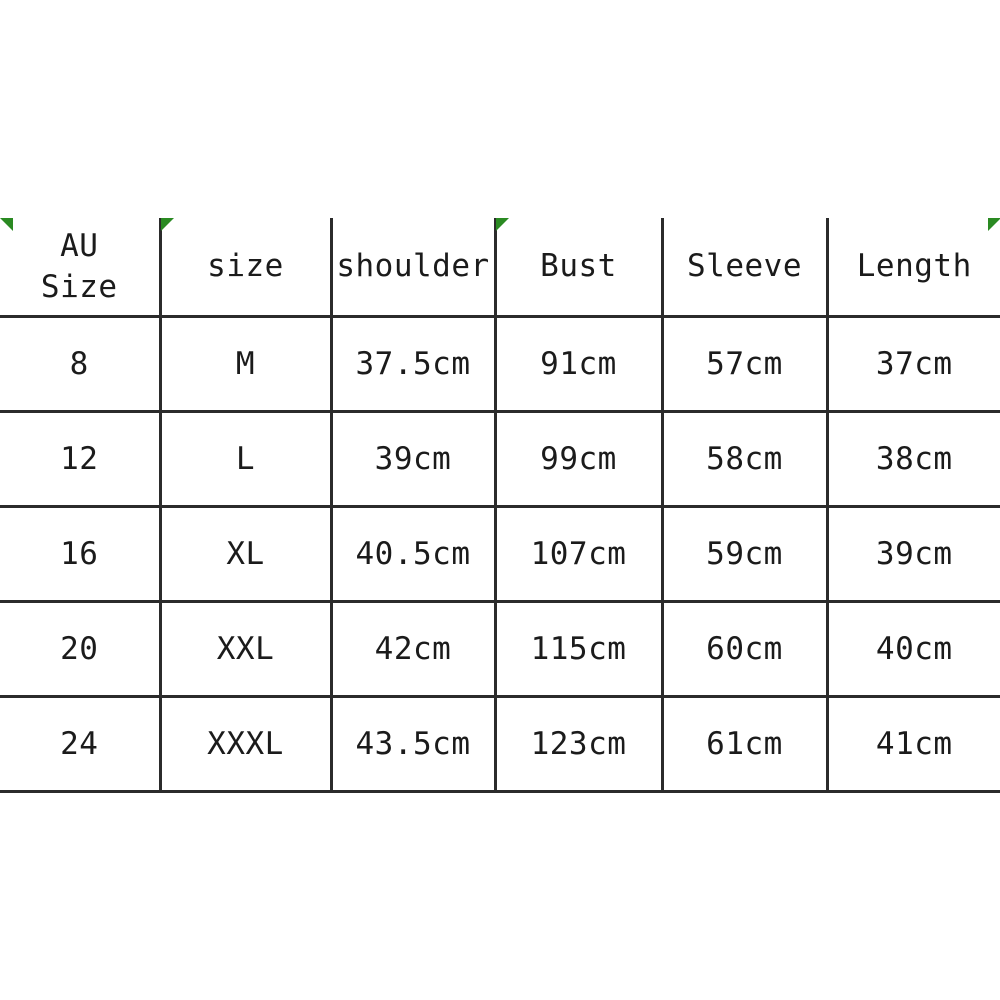 This screenshot has width=1000, height=1000. Describe the element at coordinates (245, 744) in the screenshot. I see `cell-size: XXXL` at that location.